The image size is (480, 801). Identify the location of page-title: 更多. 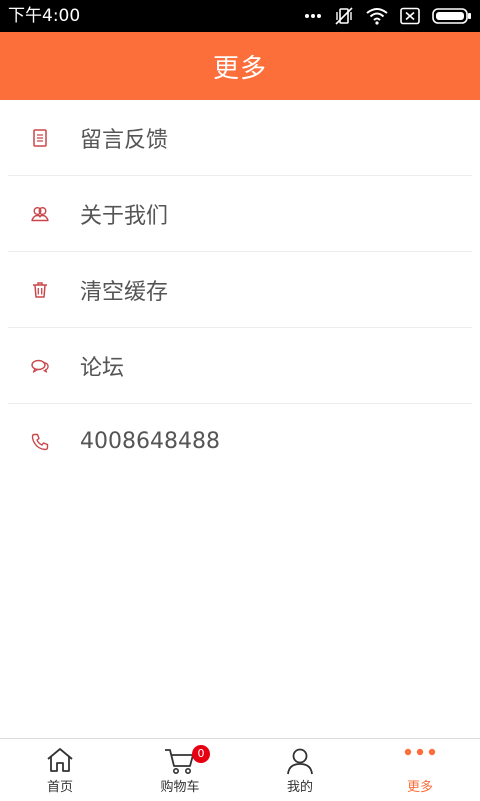
(239, 68).